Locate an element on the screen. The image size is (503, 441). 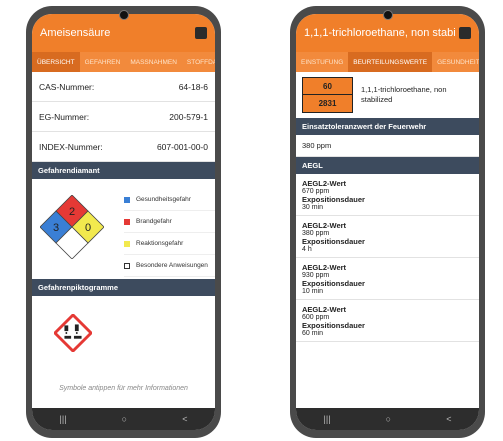
legend-health-swatch is located at coordinates (127, 199).